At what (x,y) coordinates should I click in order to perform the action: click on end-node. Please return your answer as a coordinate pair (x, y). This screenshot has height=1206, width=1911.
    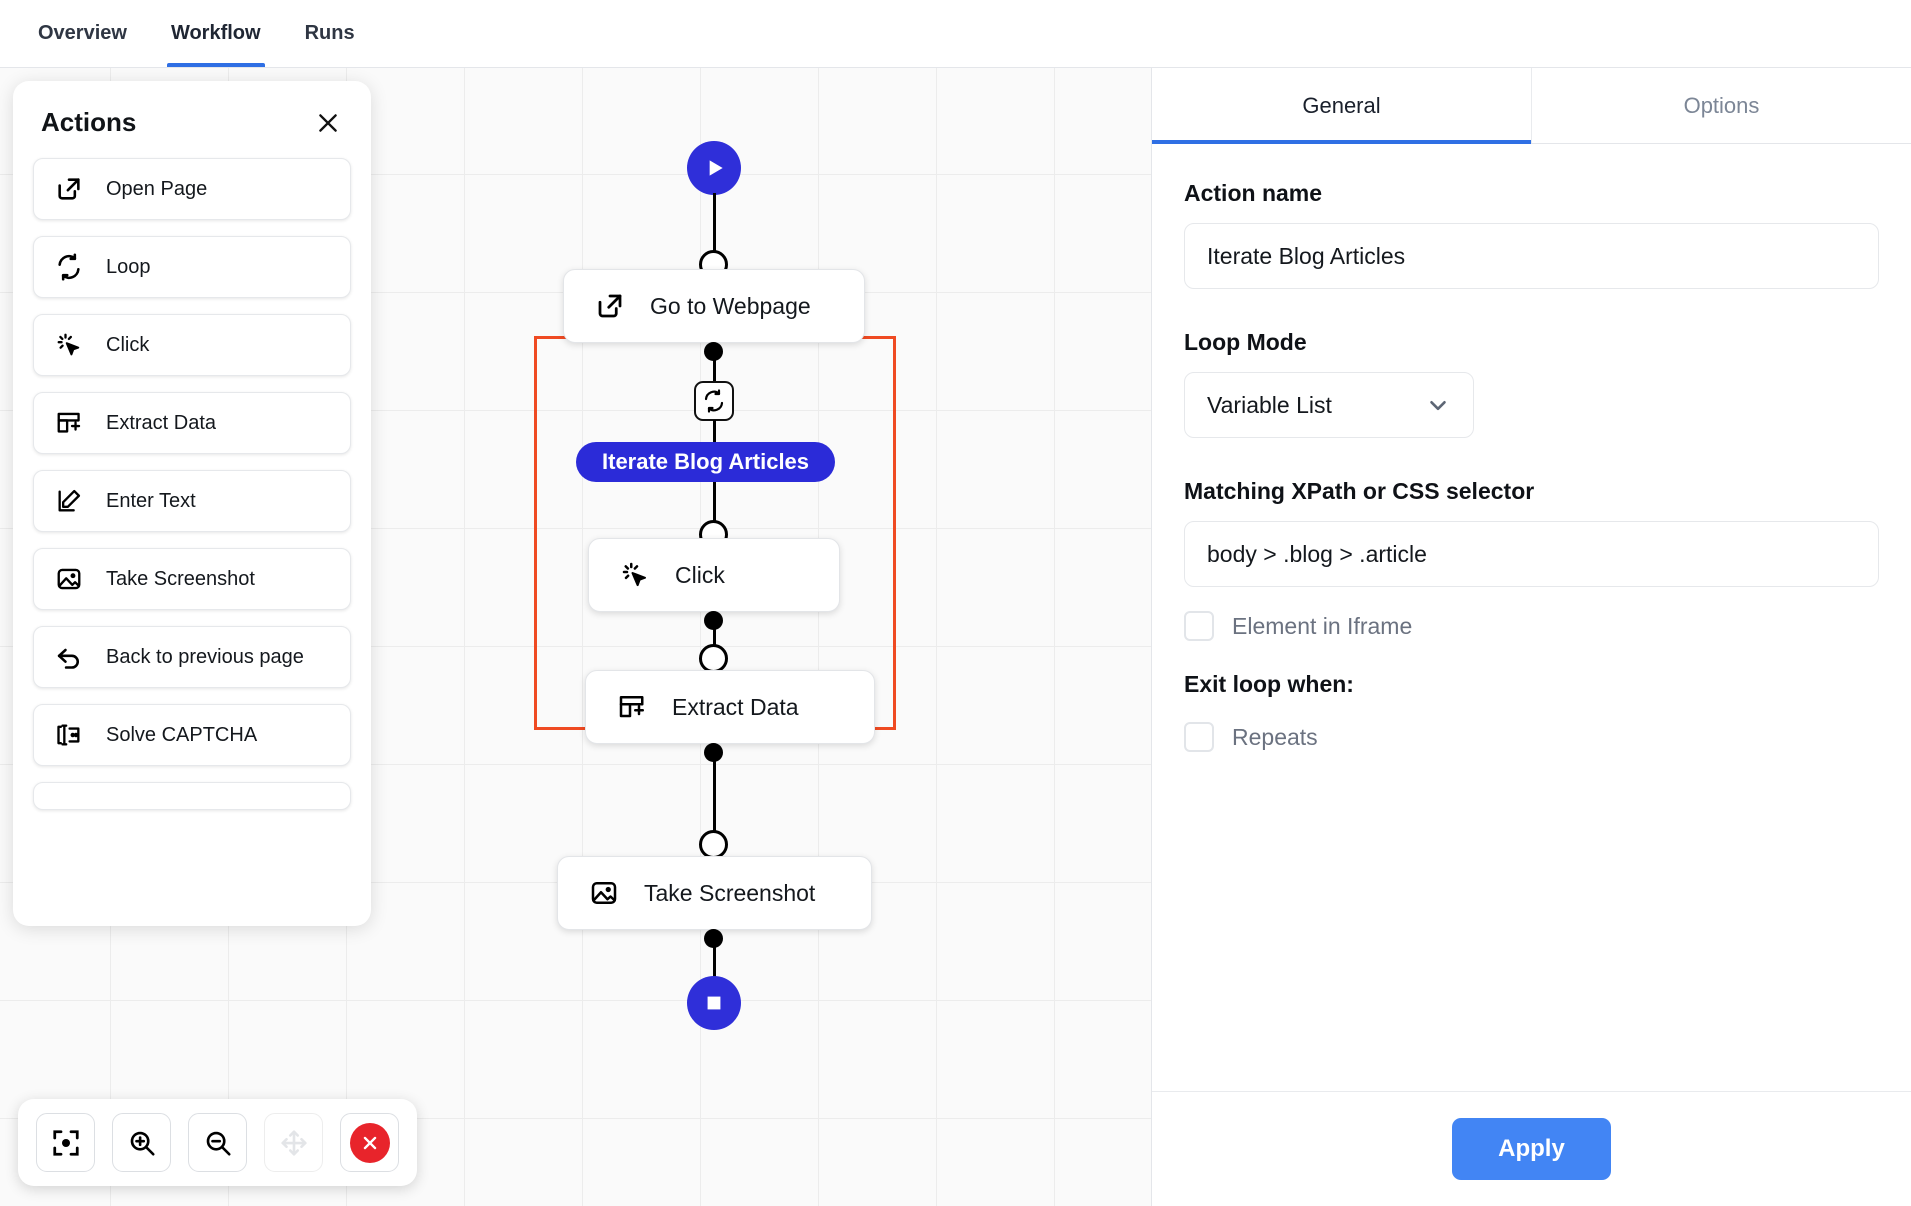
    Looking at the image, I should click on (714, 1003).